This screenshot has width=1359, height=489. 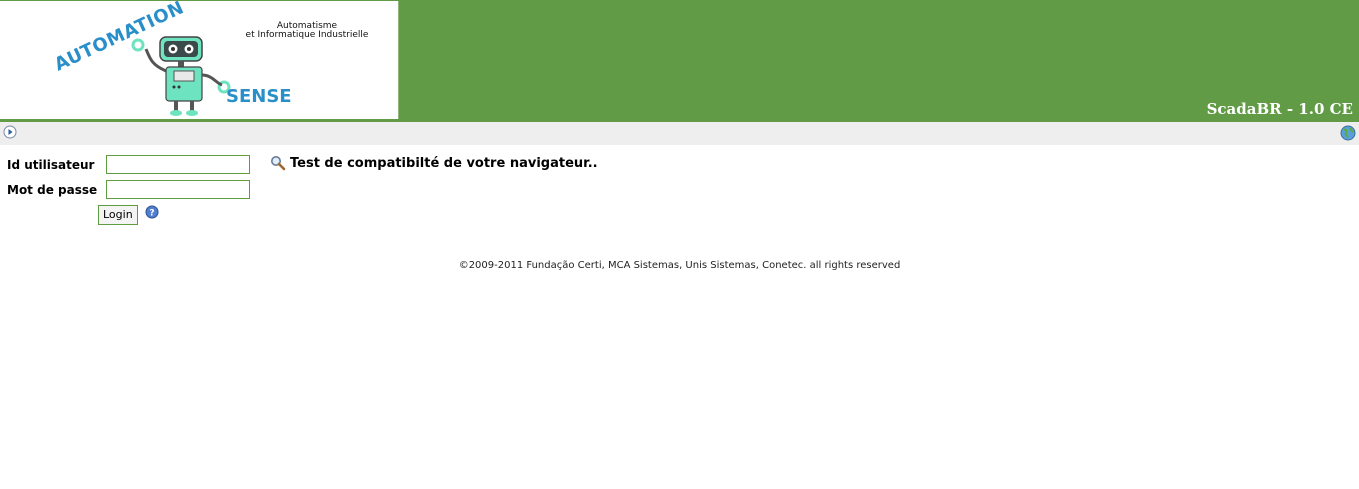 What do you see at coordinates (118, 215) in the screenshot?
I see `login-button: Login` at bounding box center [118, 215].